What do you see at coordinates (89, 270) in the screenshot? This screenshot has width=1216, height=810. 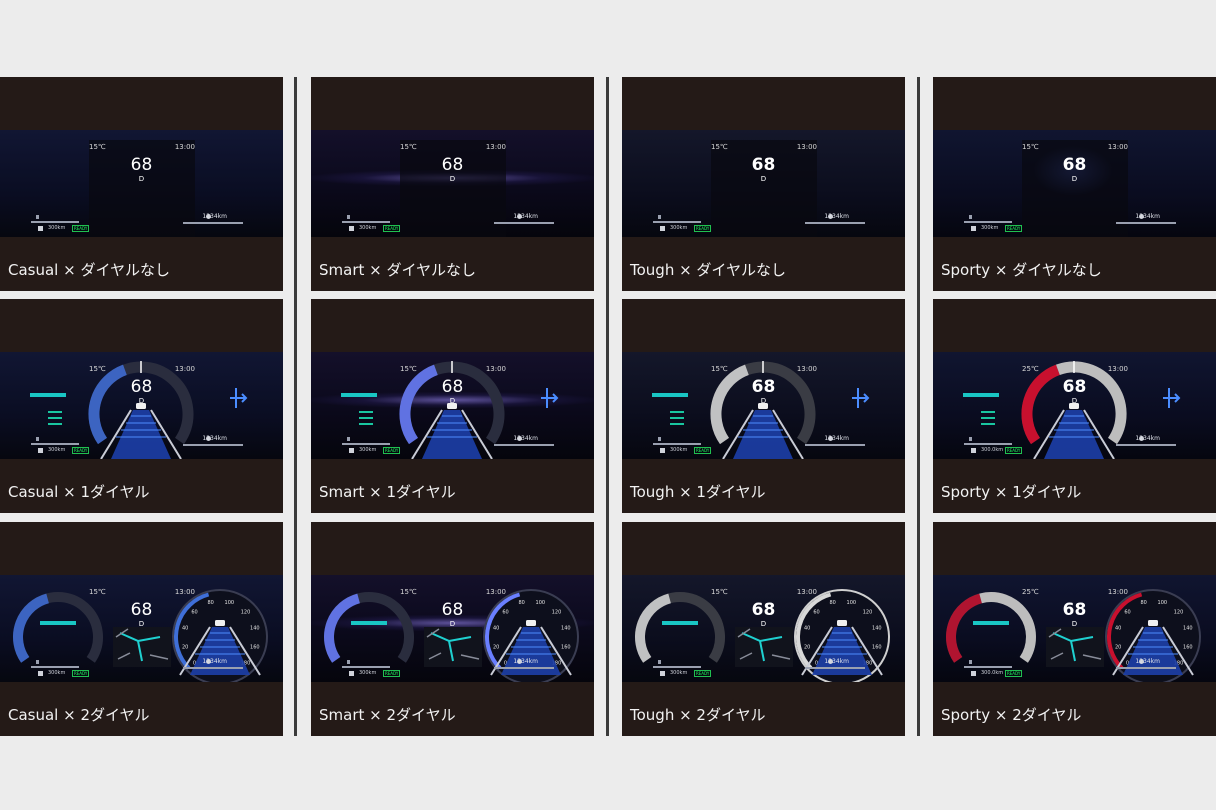 I see `card-caption: Casual × ダイヤルなし` at bounding box center [89, 270].